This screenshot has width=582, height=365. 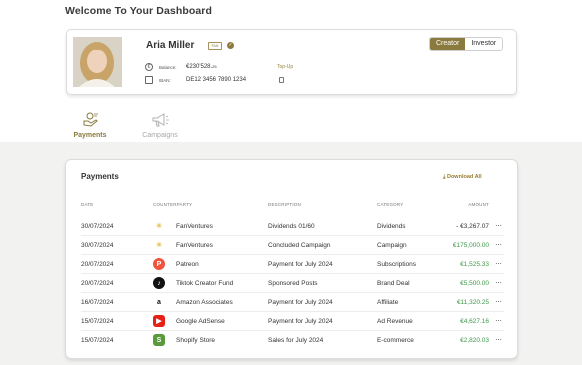 I want to click on investor-role-button: Investor, so click(x=484, y=44).